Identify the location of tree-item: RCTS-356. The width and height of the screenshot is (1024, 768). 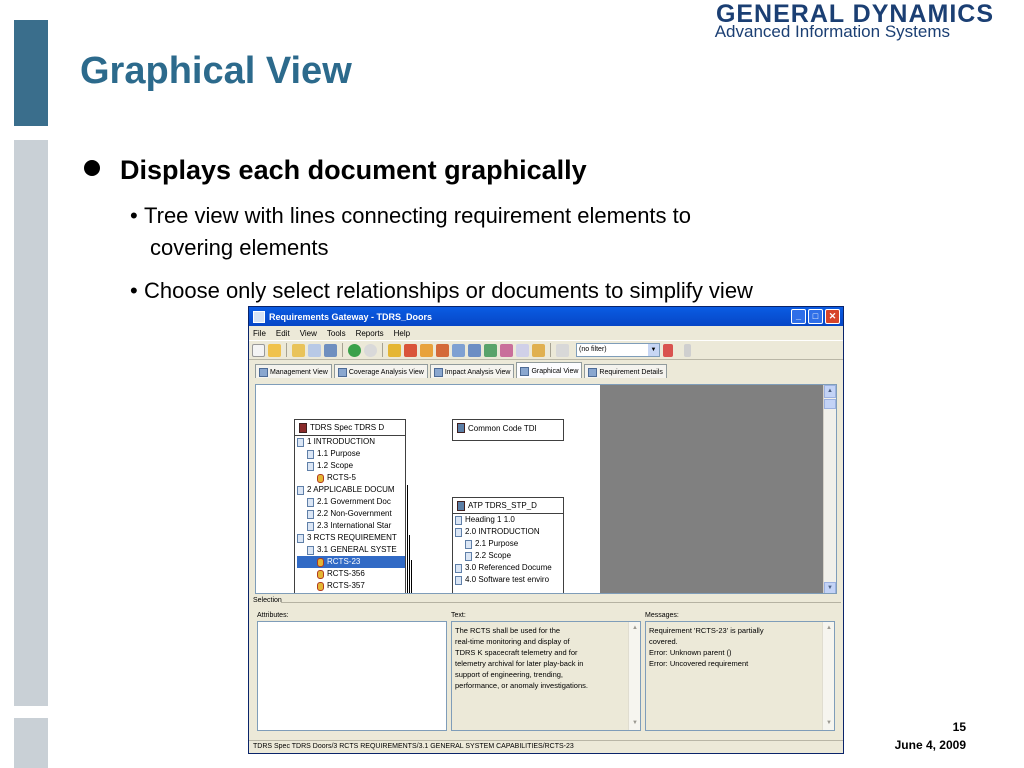
(351, 574).